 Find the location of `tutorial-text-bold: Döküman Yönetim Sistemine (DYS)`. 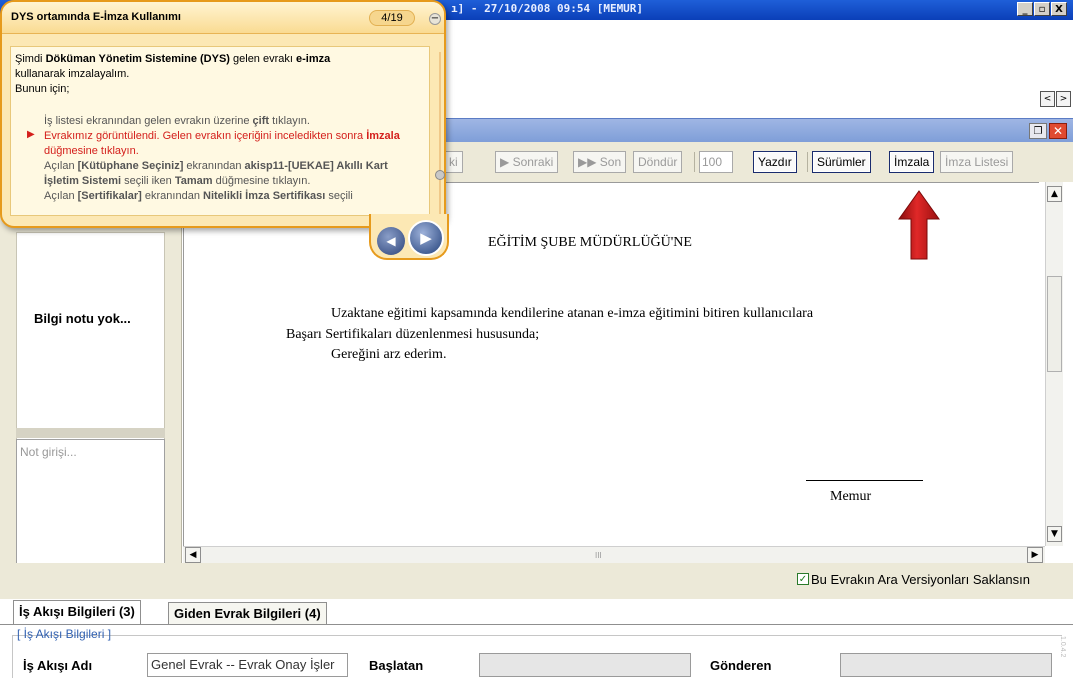

tutorial-text-bold: Döküman Yönetim Sistemine (DYS) is located at coordinates (137, 59).